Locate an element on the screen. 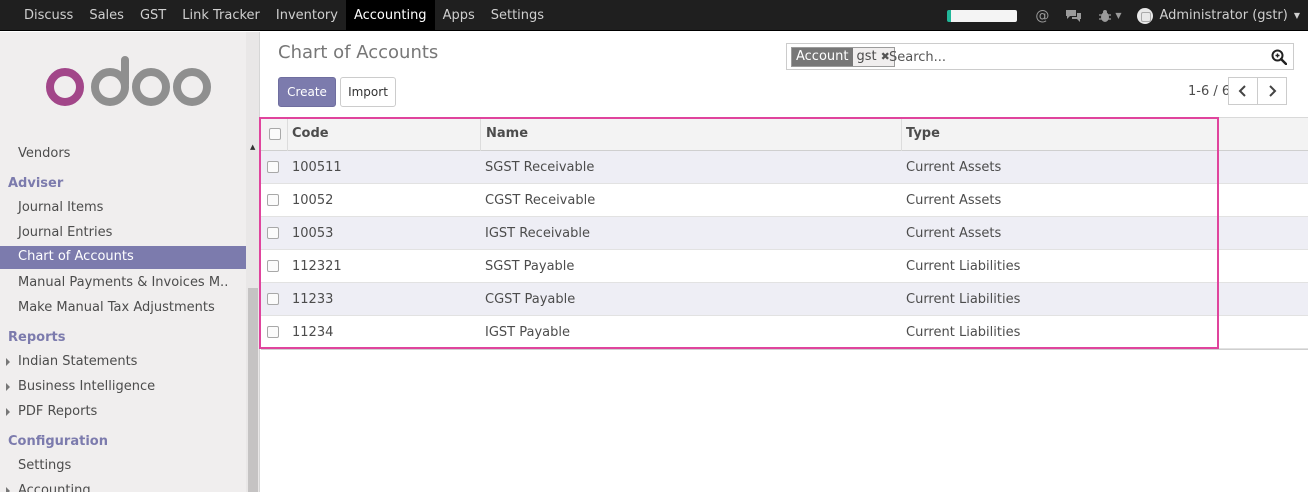 This screenshot has width=1308, height=492. odoo-logo is located at coordinates (128, 81).